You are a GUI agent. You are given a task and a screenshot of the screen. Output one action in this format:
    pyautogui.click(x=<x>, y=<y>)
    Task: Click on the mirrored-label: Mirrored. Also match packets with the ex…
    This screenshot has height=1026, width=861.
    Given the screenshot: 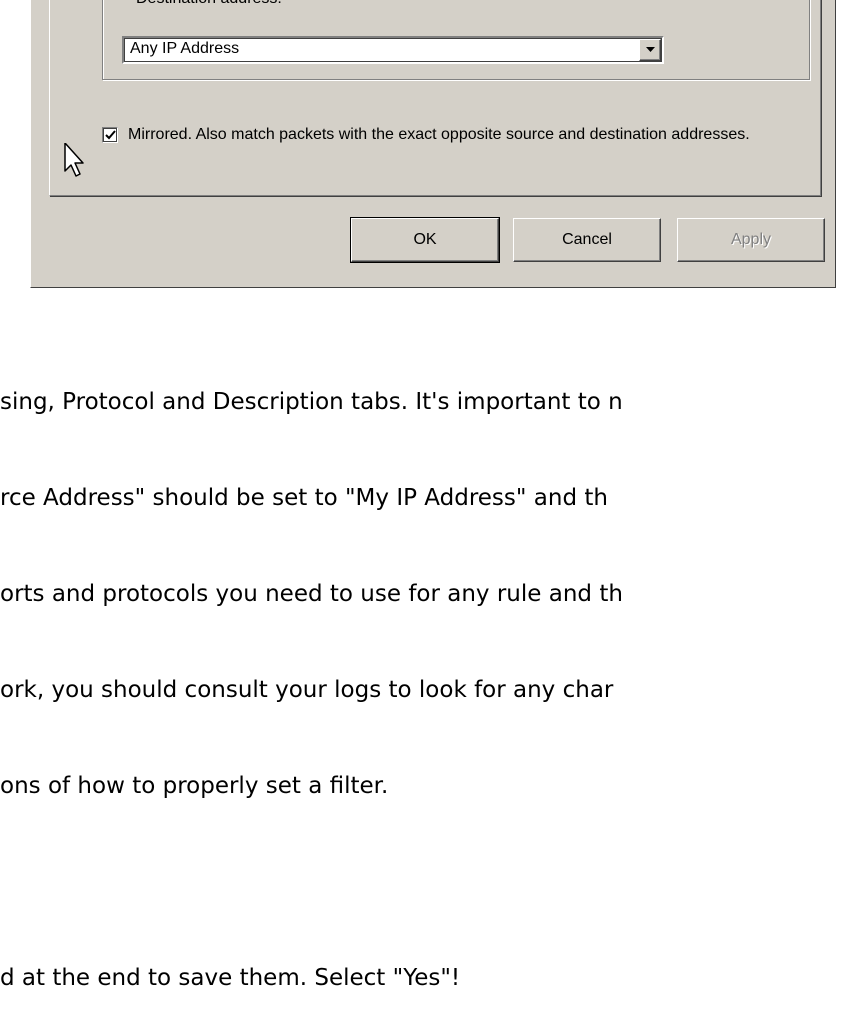 What is the action you would take?
    pyautogui.click(x=439, y=134)
    